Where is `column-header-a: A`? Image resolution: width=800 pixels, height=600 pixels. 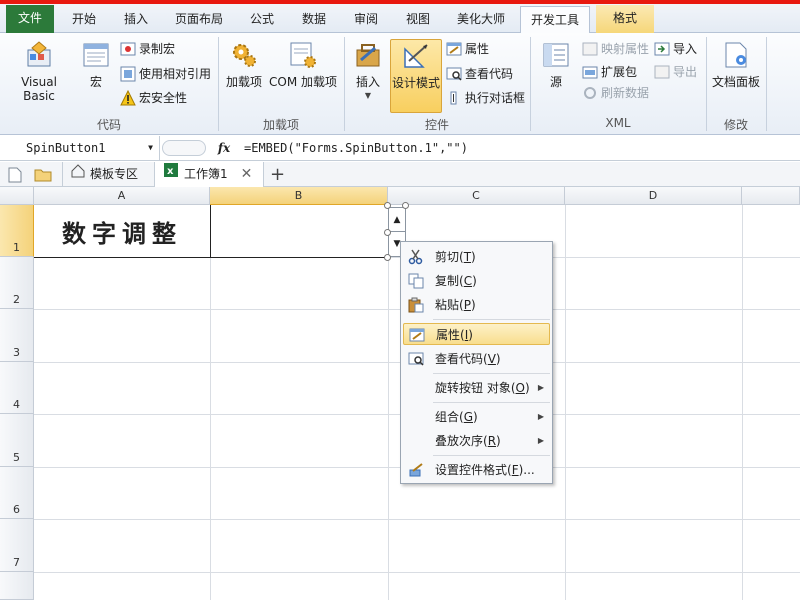 column-header-a: A is located at coordinates (122, 196).